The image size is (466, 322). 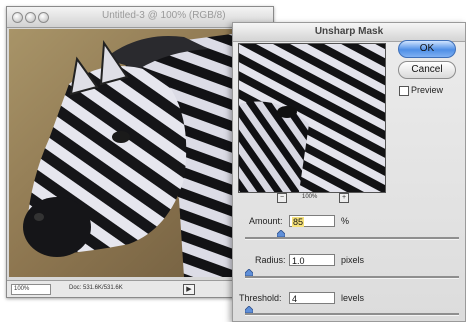 I want to click on threshold-unit: levels, so click(x=353, y=298).